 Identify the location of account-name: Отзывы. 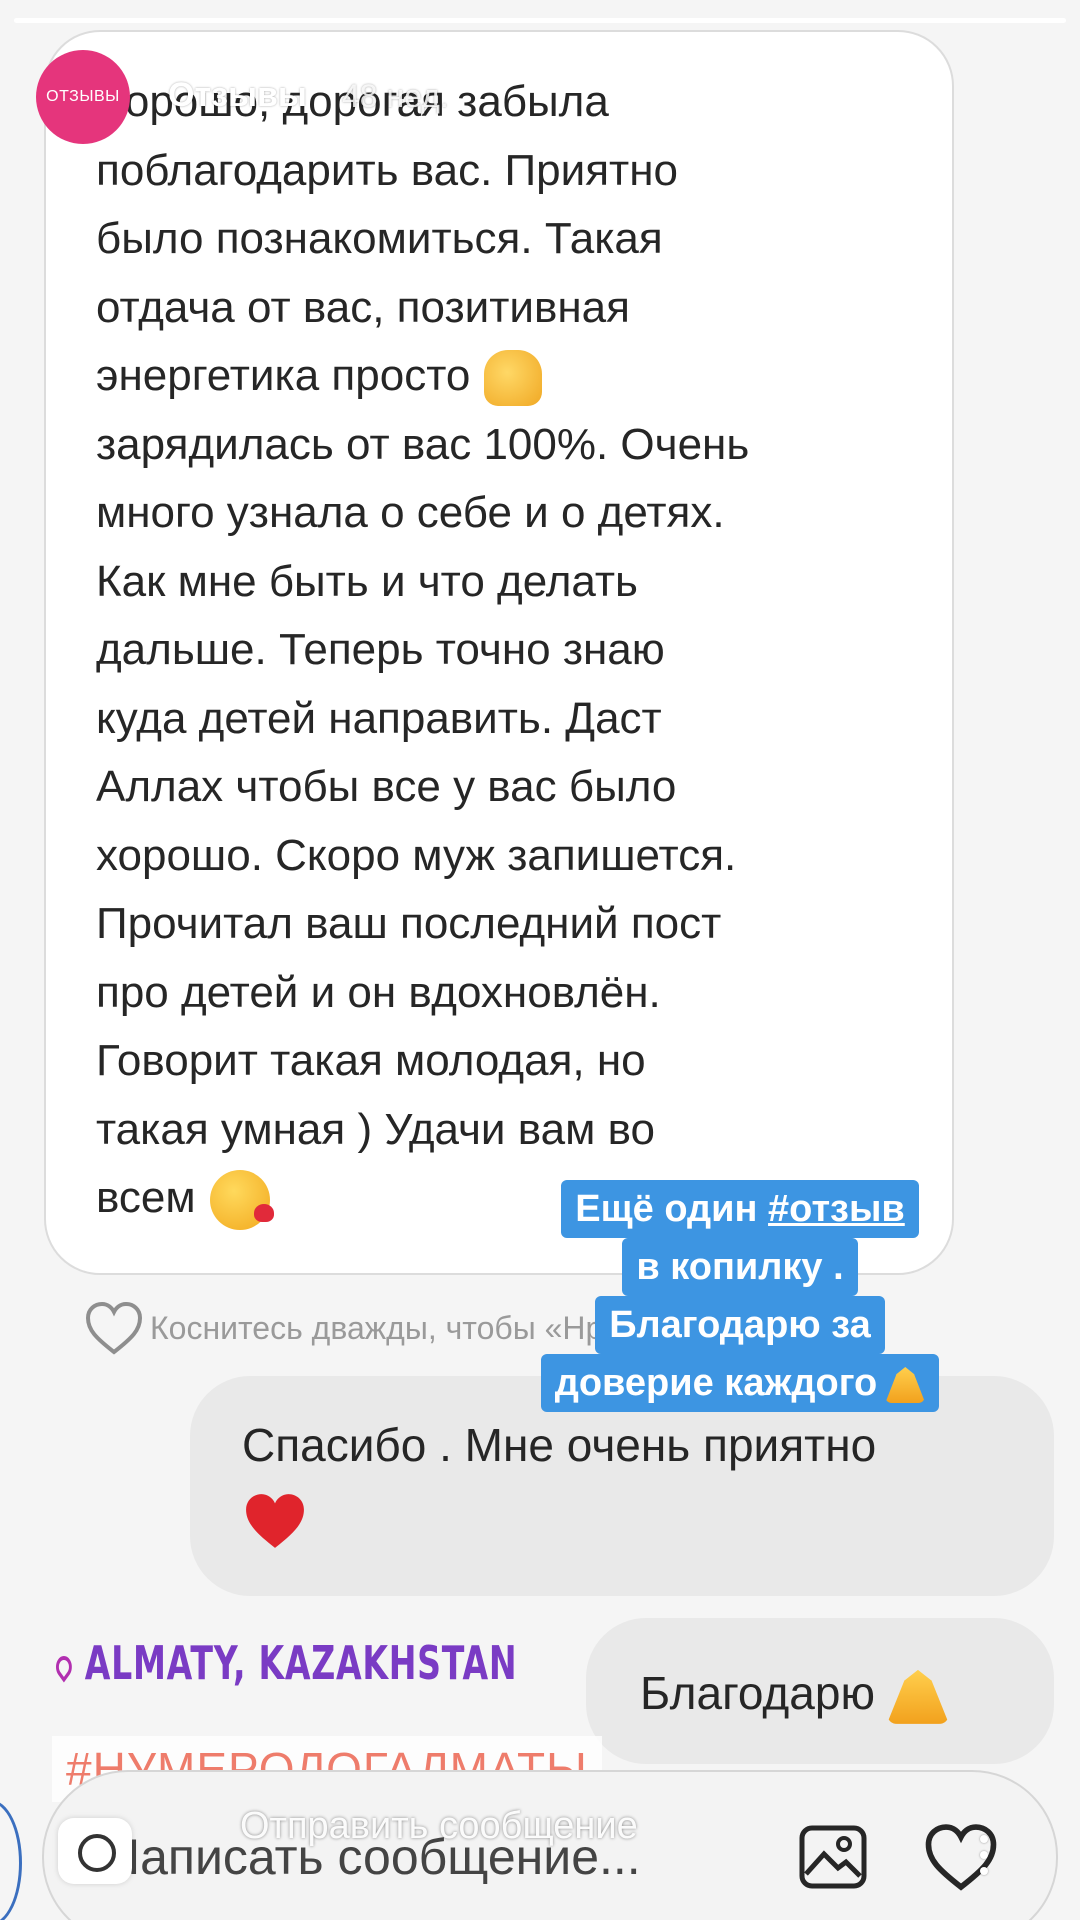
(237, 95).